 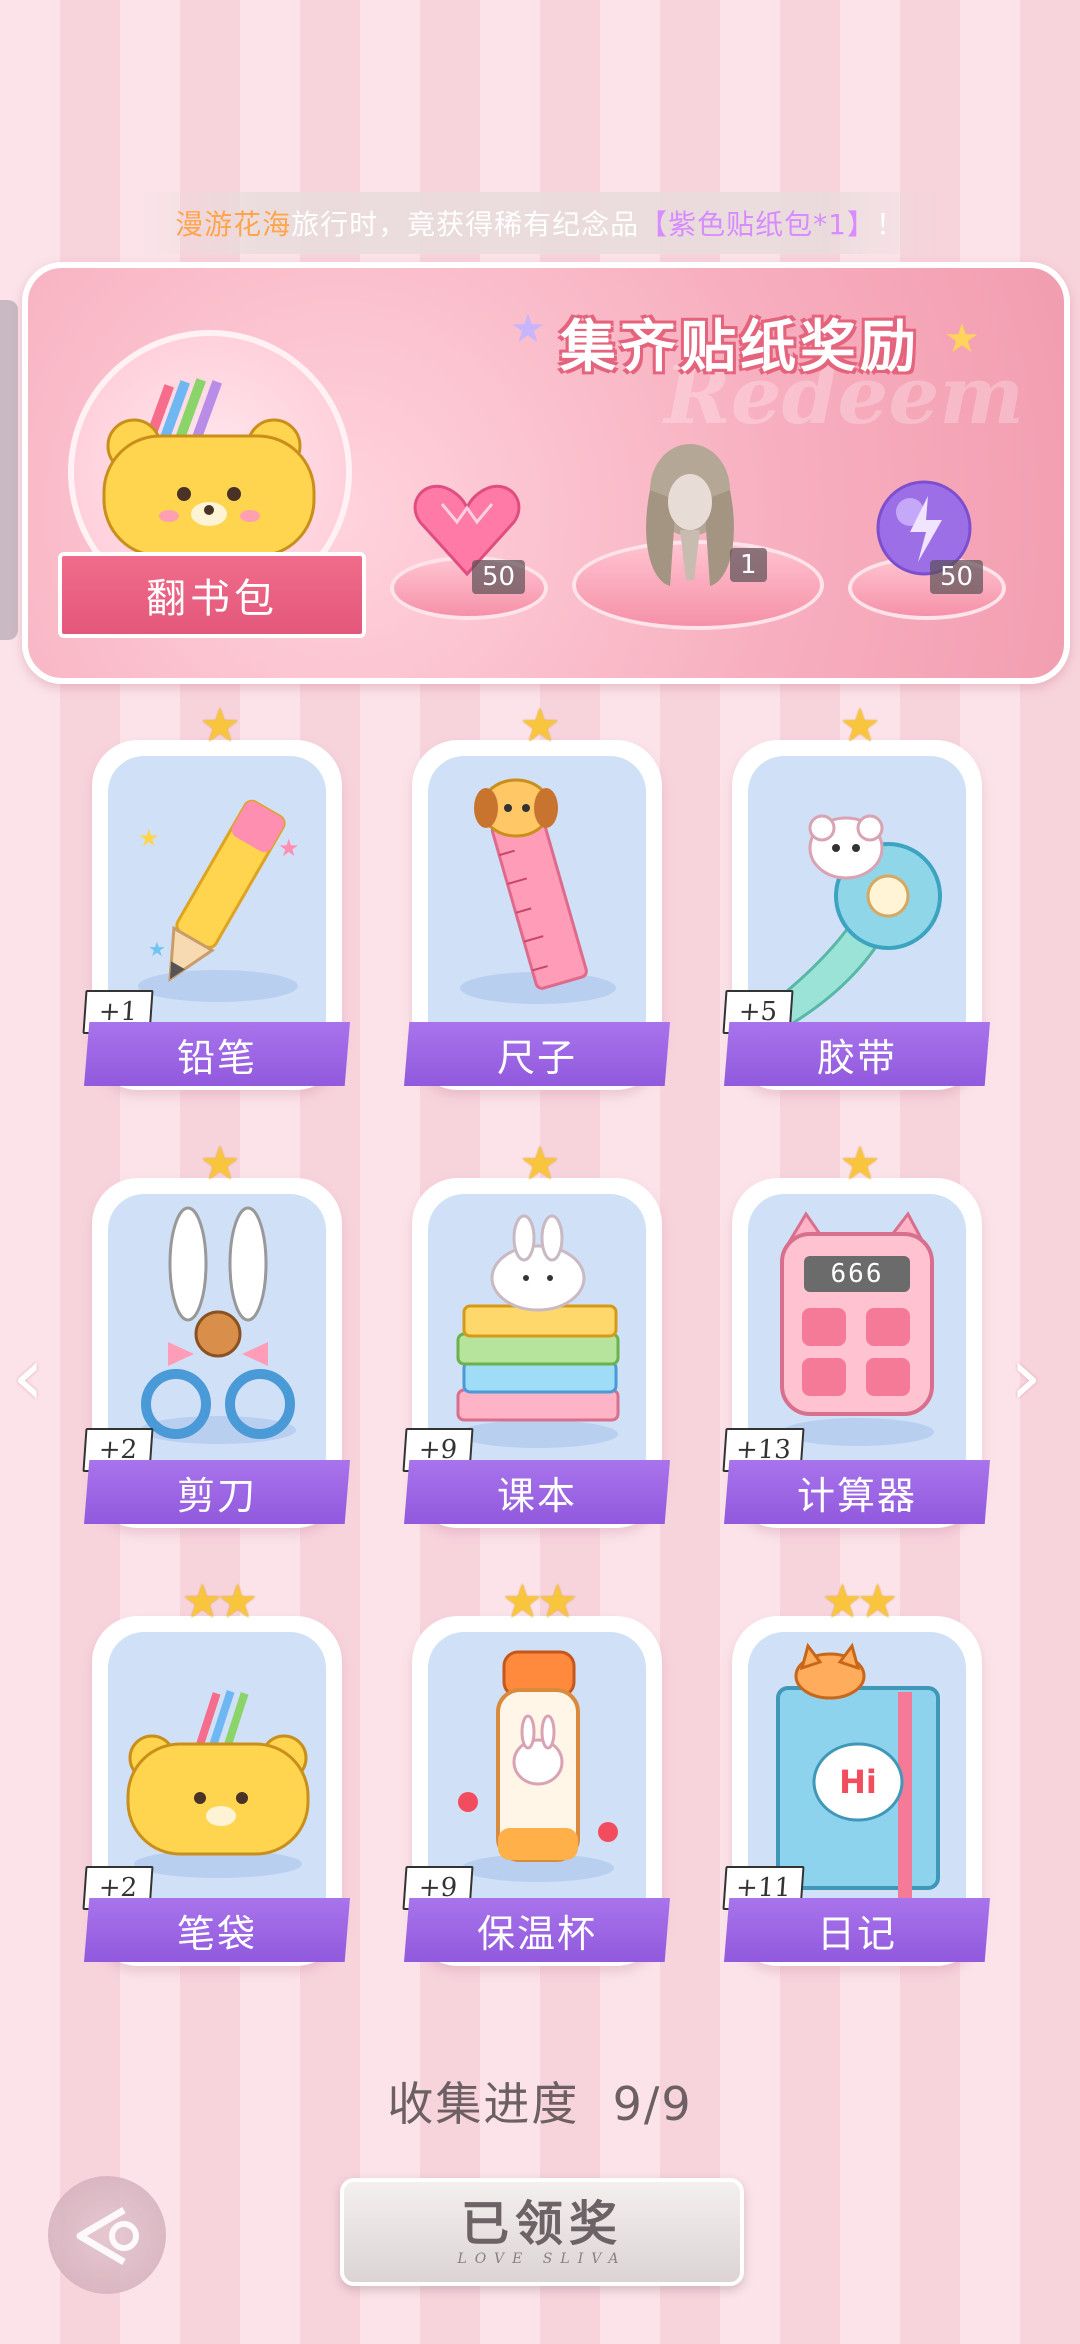 What do you see at coordinates (217, 1054) in the screenshot?
I see `sticker-label: 铅笔` at bounding box center [217, 1054].